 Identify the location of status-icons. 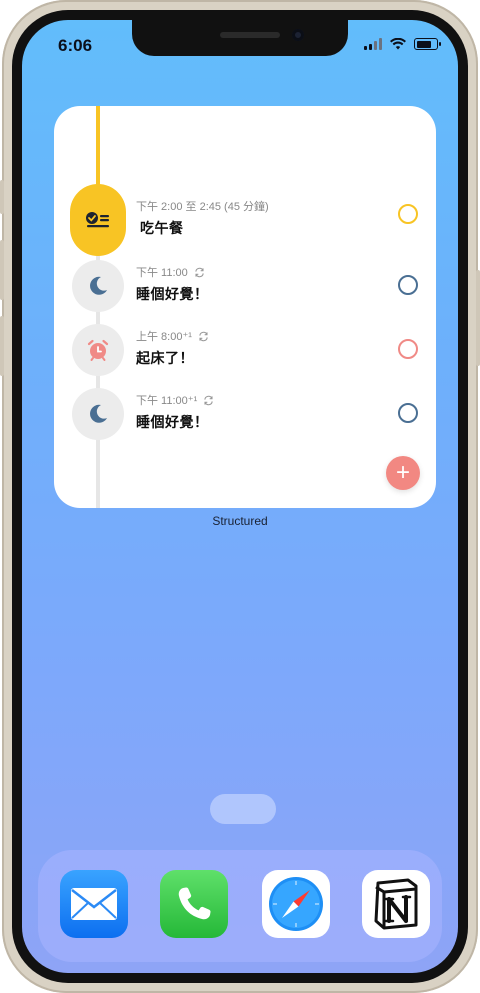
(402, 44).